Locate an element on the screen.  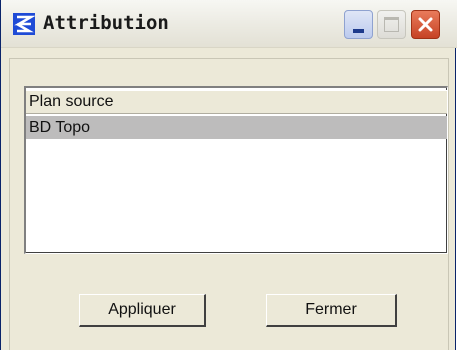
close-icon is located at coordinates (425, 24).